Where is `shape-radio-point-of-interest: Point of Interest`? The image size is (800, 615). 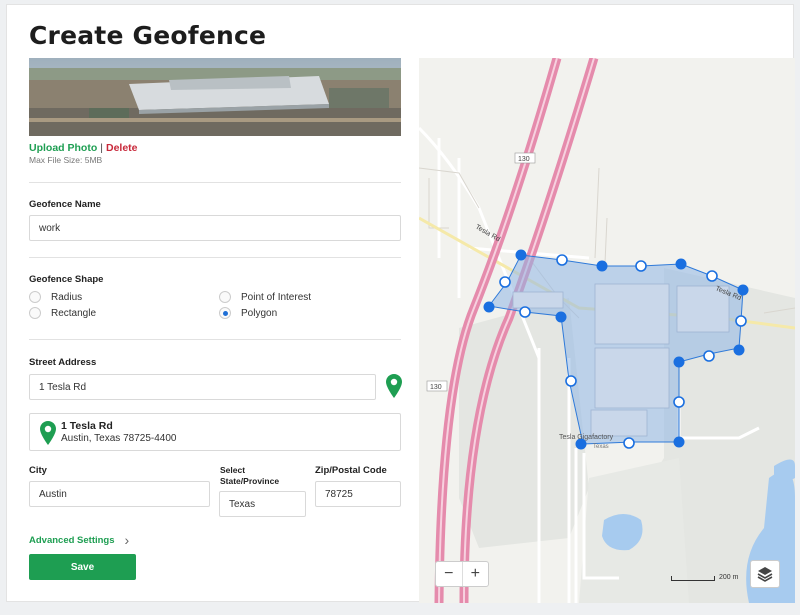
shape-radio-point-of-interest: Point of Interest is located at coordinates (265, 297).